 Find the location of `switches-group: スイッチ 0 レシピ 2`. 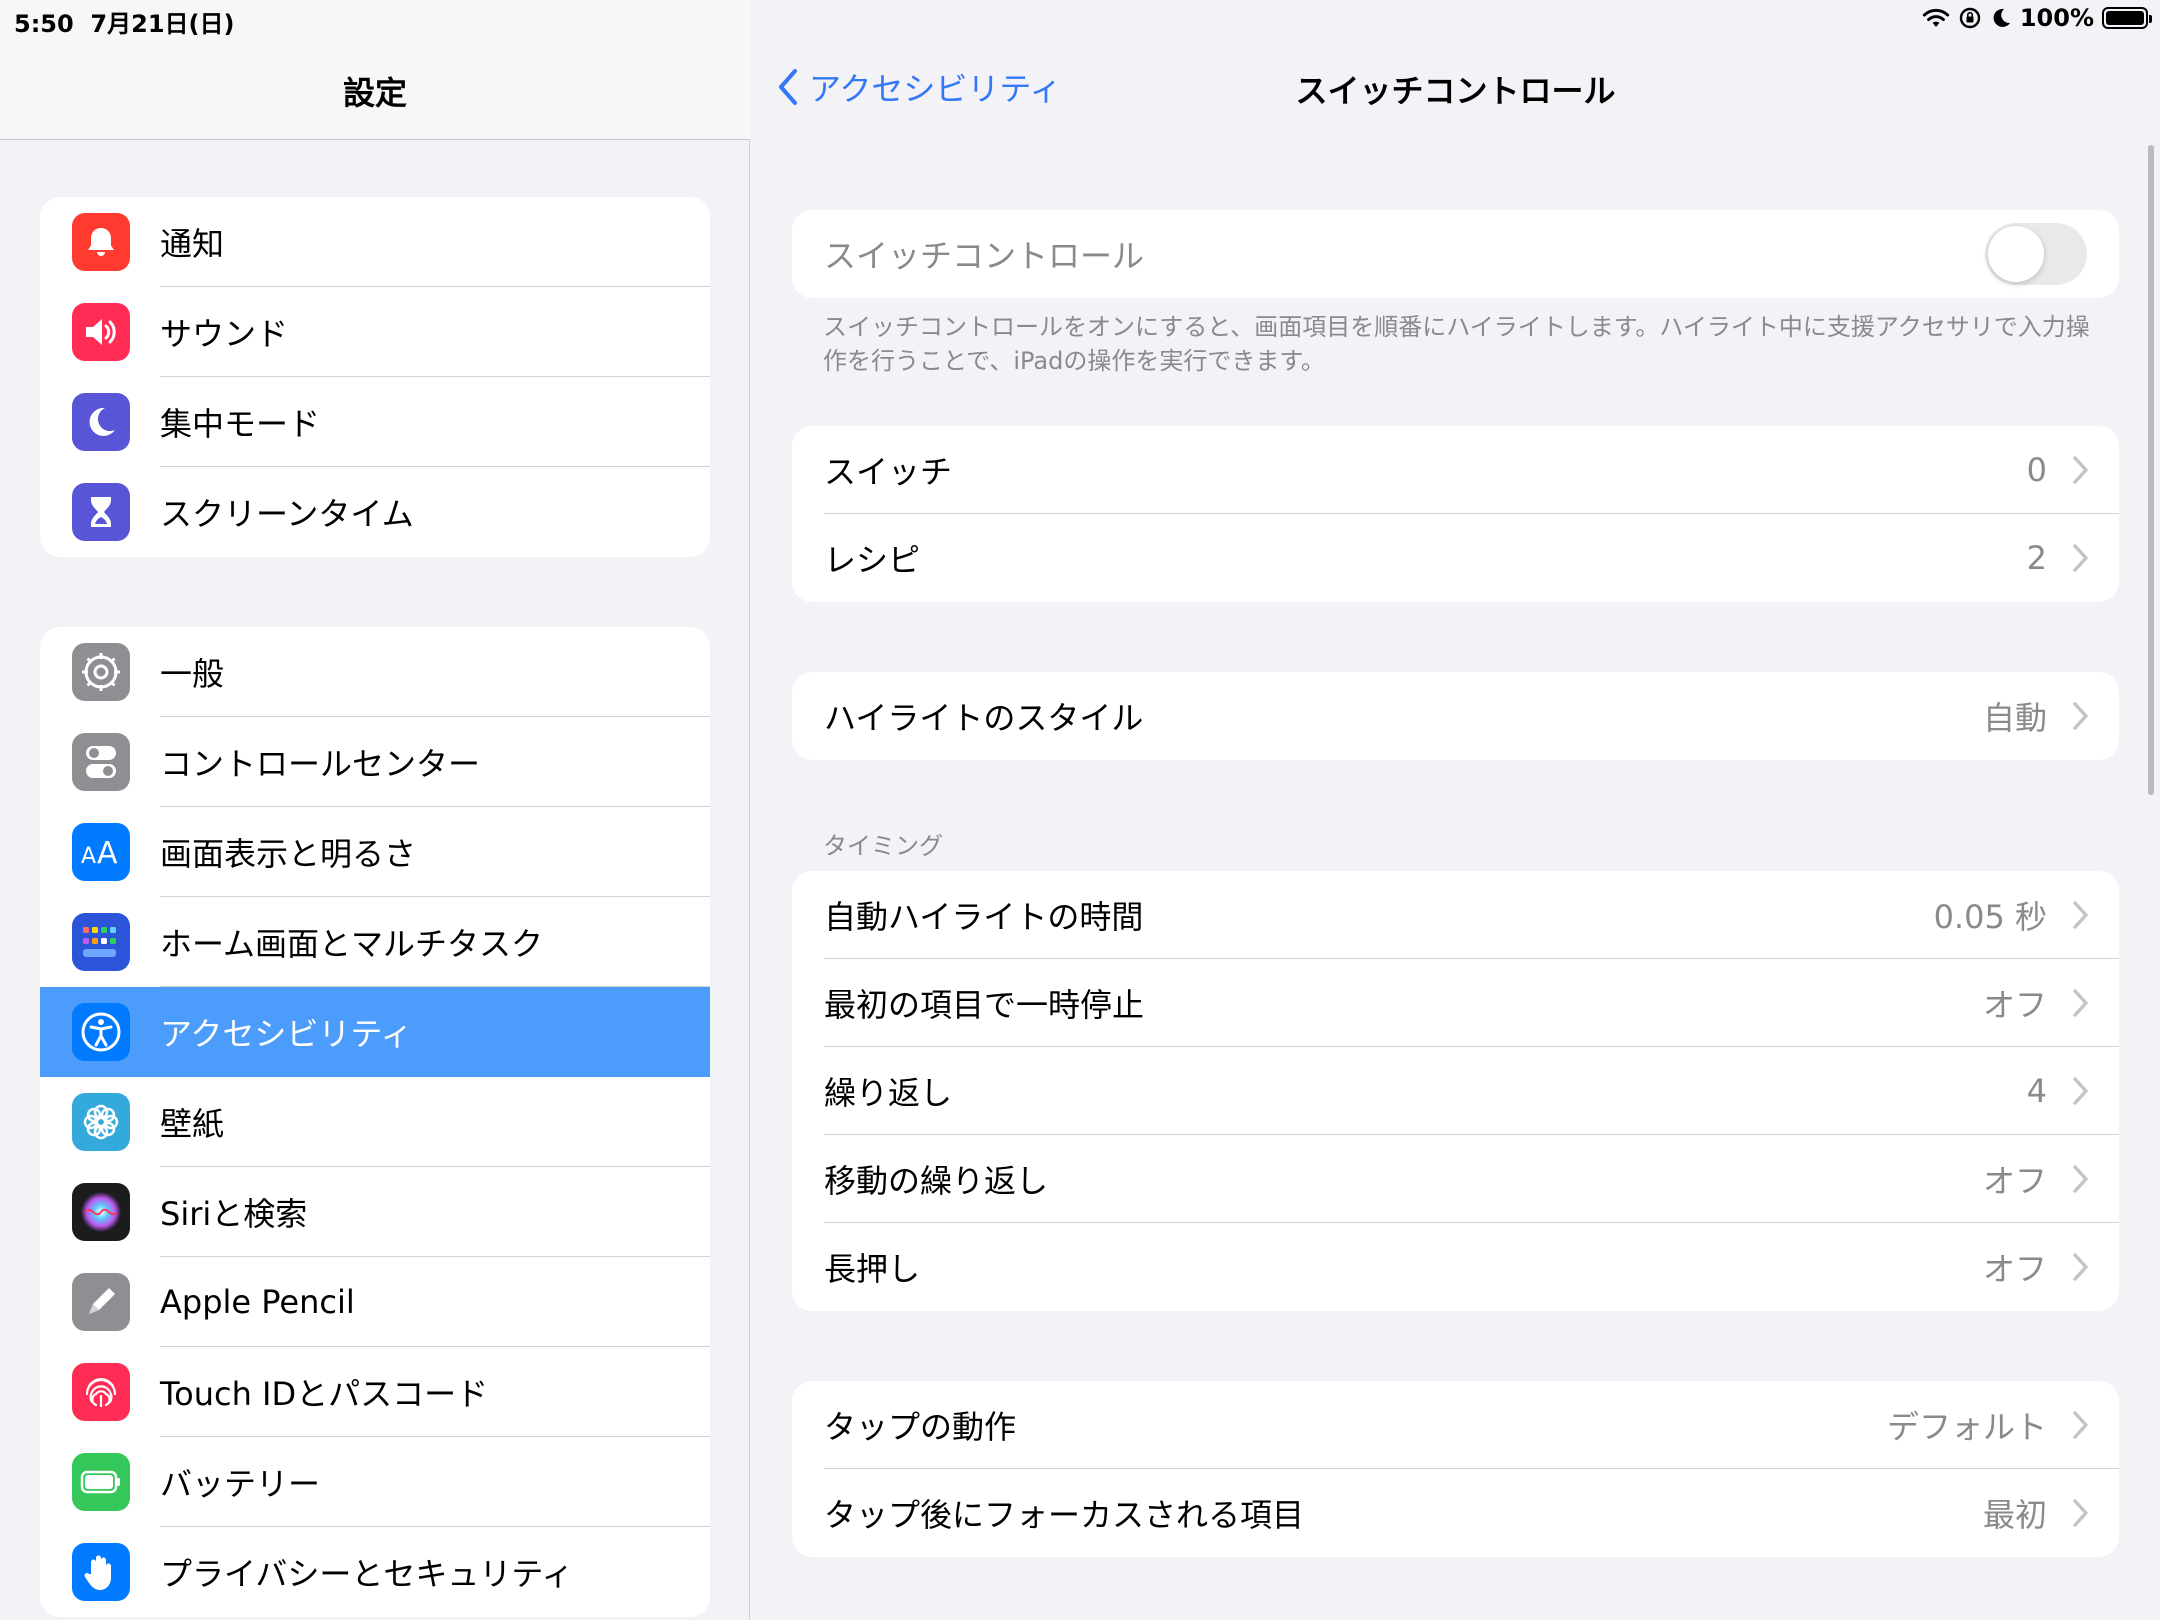

switches-group: スイッチ 0 レシピ 2 is located at coordinates (1455, 514).